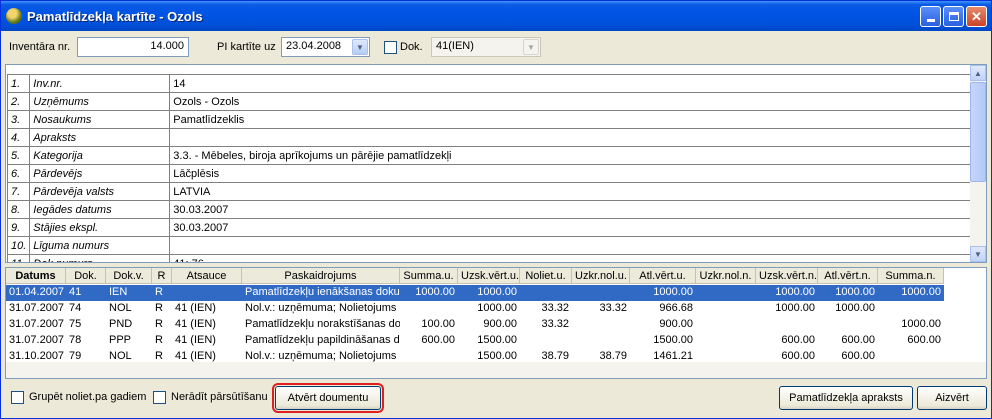 This screenshot has width=992, height=419. I want to click on property-key: Līguma numurs, so click(100, 245).